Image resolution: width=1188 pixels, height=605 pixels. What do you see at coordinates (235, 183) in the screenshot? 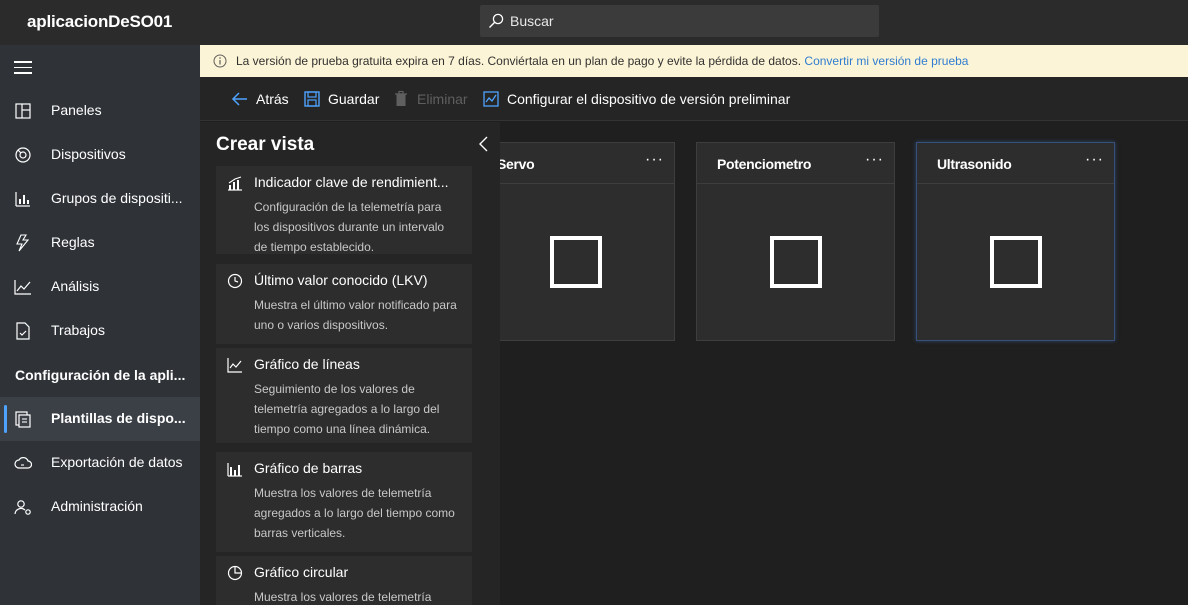
I see `kpi-icon` at bounding box center [235, 183].